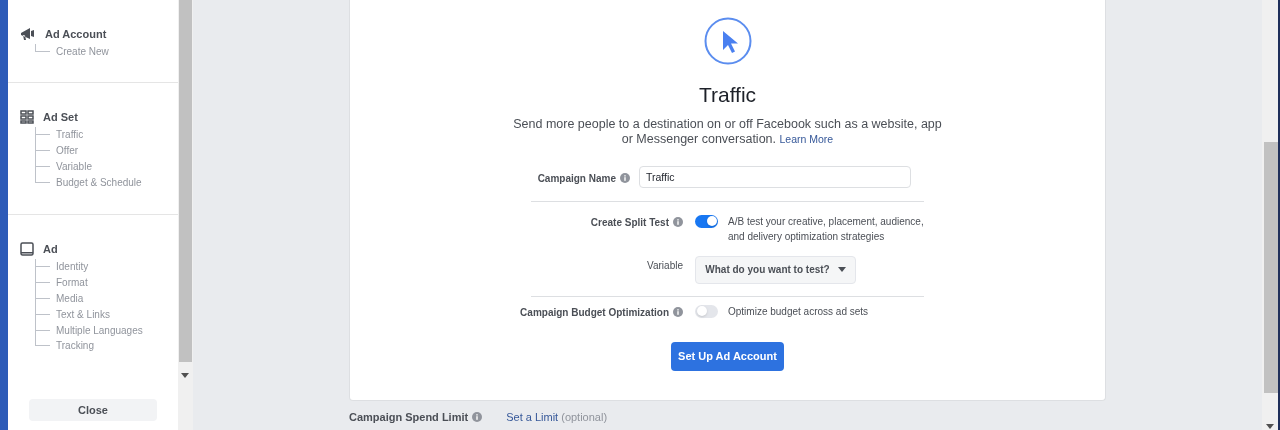 The height and width of the screenshot is (430, 1280). Describe the element at coordinates (74, 166) in the screenshot. I see `sidebar-item: Variable` at that location.